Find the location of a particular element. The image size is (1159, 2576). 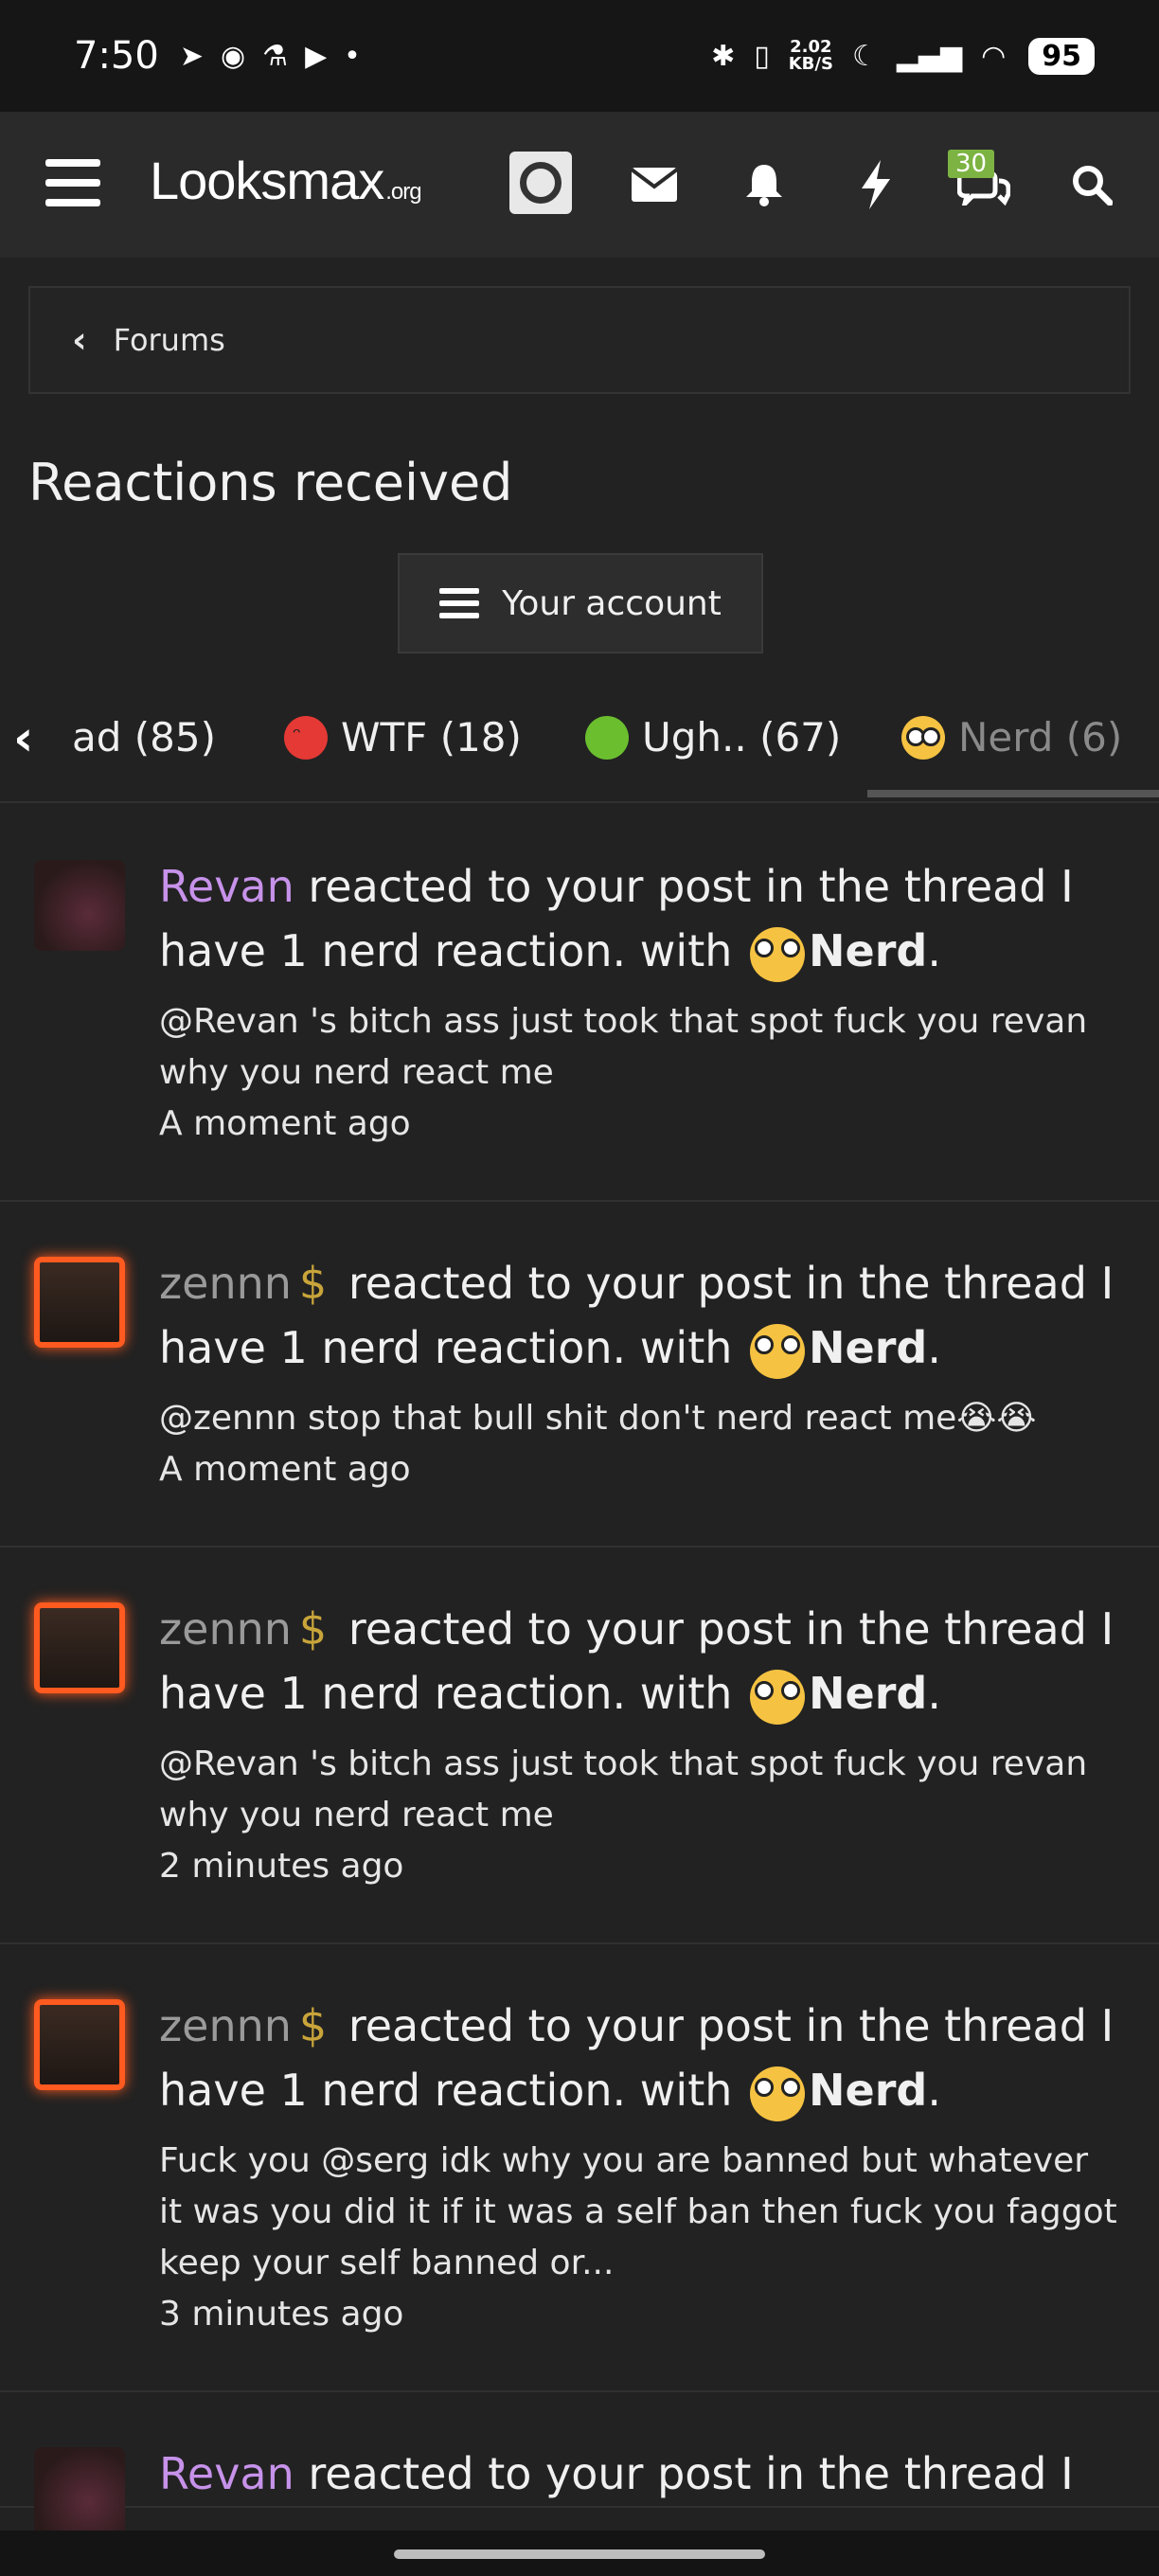

tab-ugh: Ugh.. (67) is located at coordinates (713, 737).